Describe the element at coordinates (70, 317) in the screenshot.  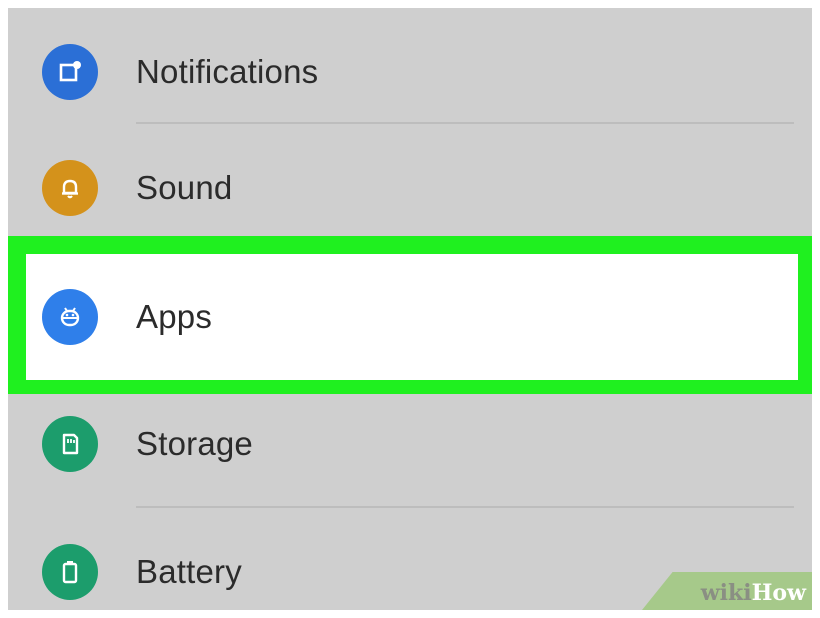
I see `android-icon` at that location.